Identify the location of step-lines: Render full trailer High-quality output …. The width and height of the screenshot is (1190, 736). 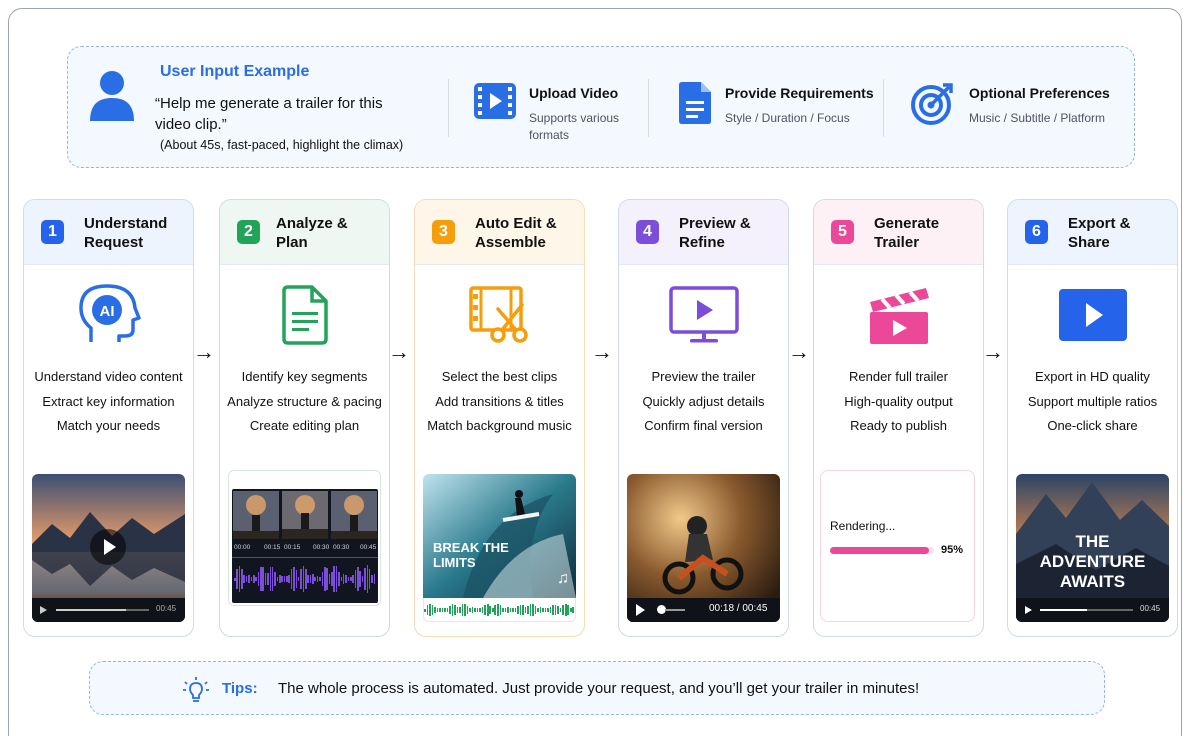
(898, 402).